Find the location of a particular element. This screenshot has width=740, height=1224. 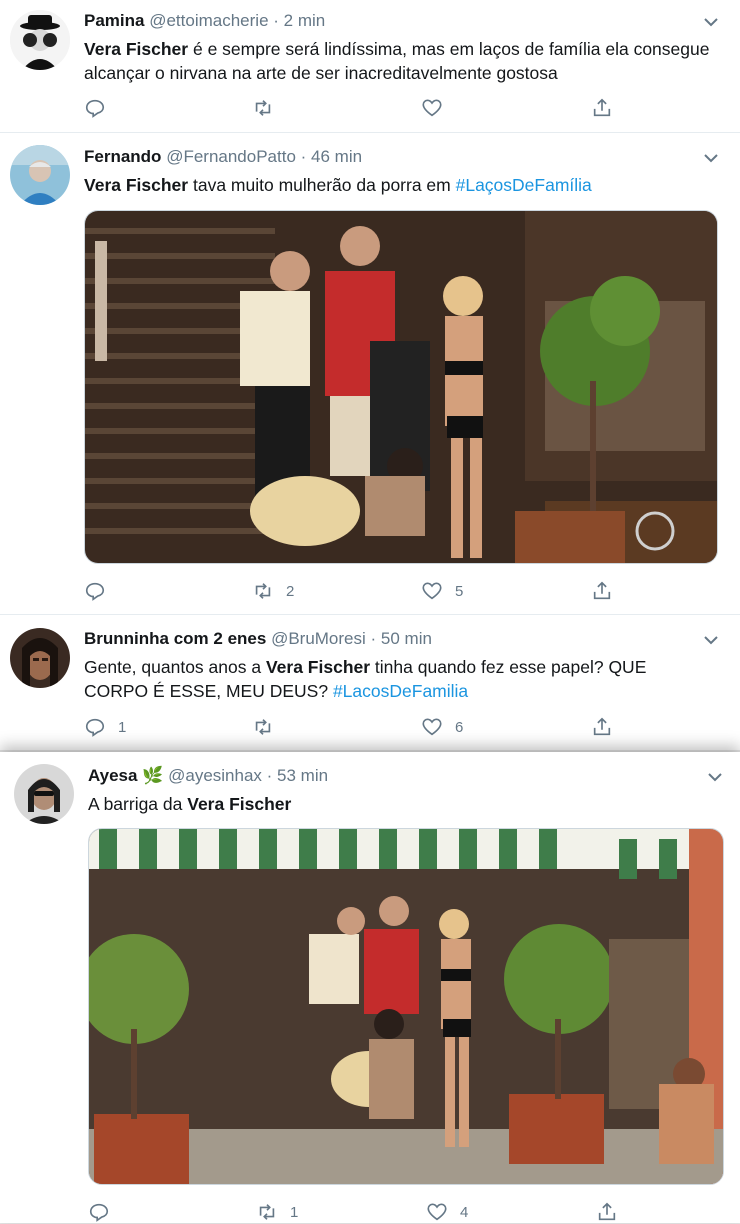

user-handle: @ayesinhax is located at coordinates (215, 775).